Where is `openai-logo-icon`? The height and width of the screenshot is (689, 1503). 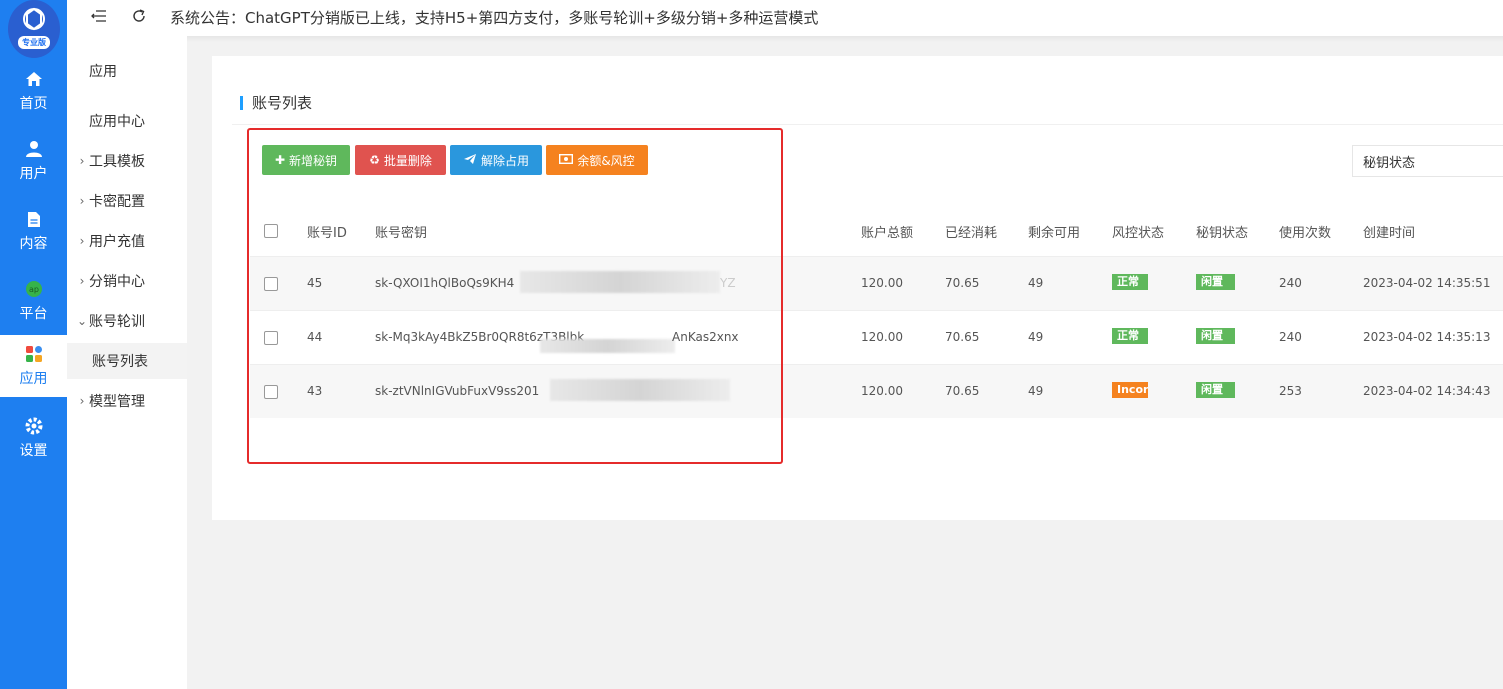 openai-logo-icon is located at coordinates (34, 19).